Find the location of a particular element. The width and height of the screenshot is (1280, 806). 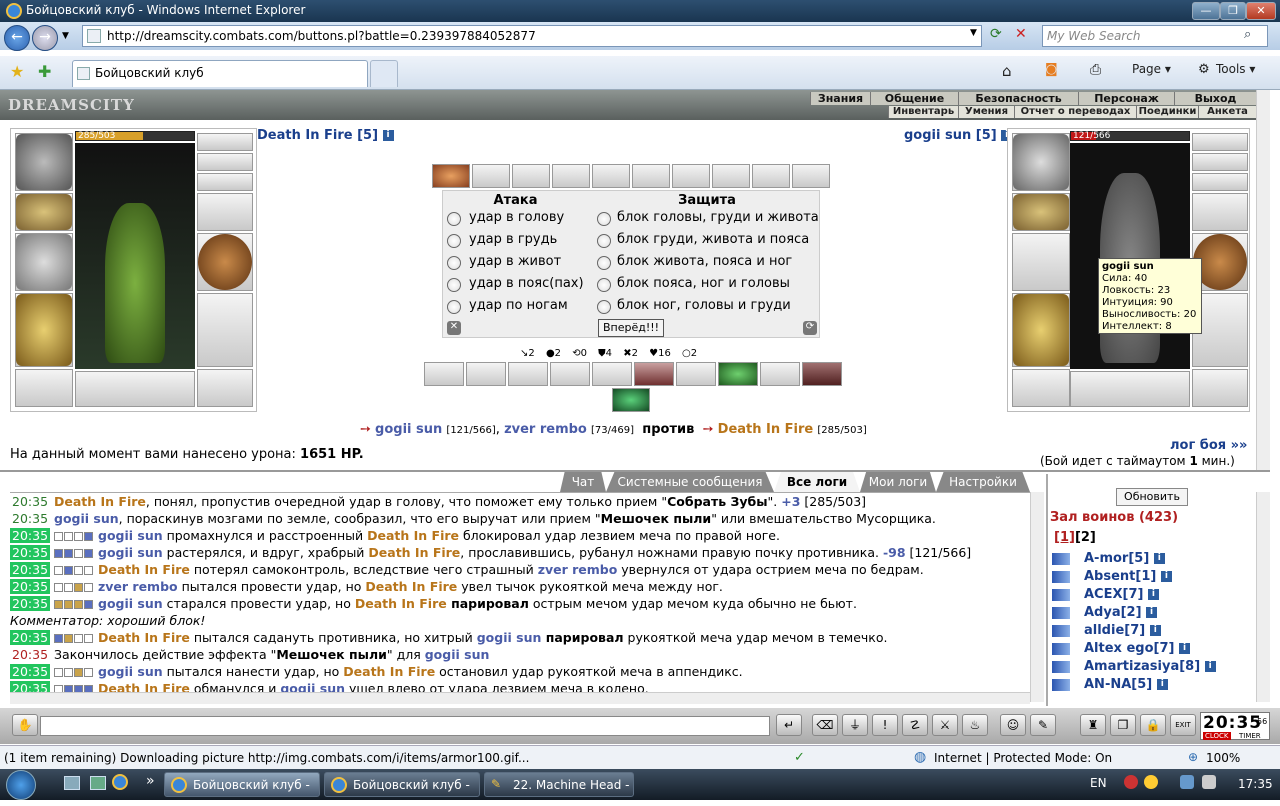

belt-slot is located at coordinates (1041, 388).